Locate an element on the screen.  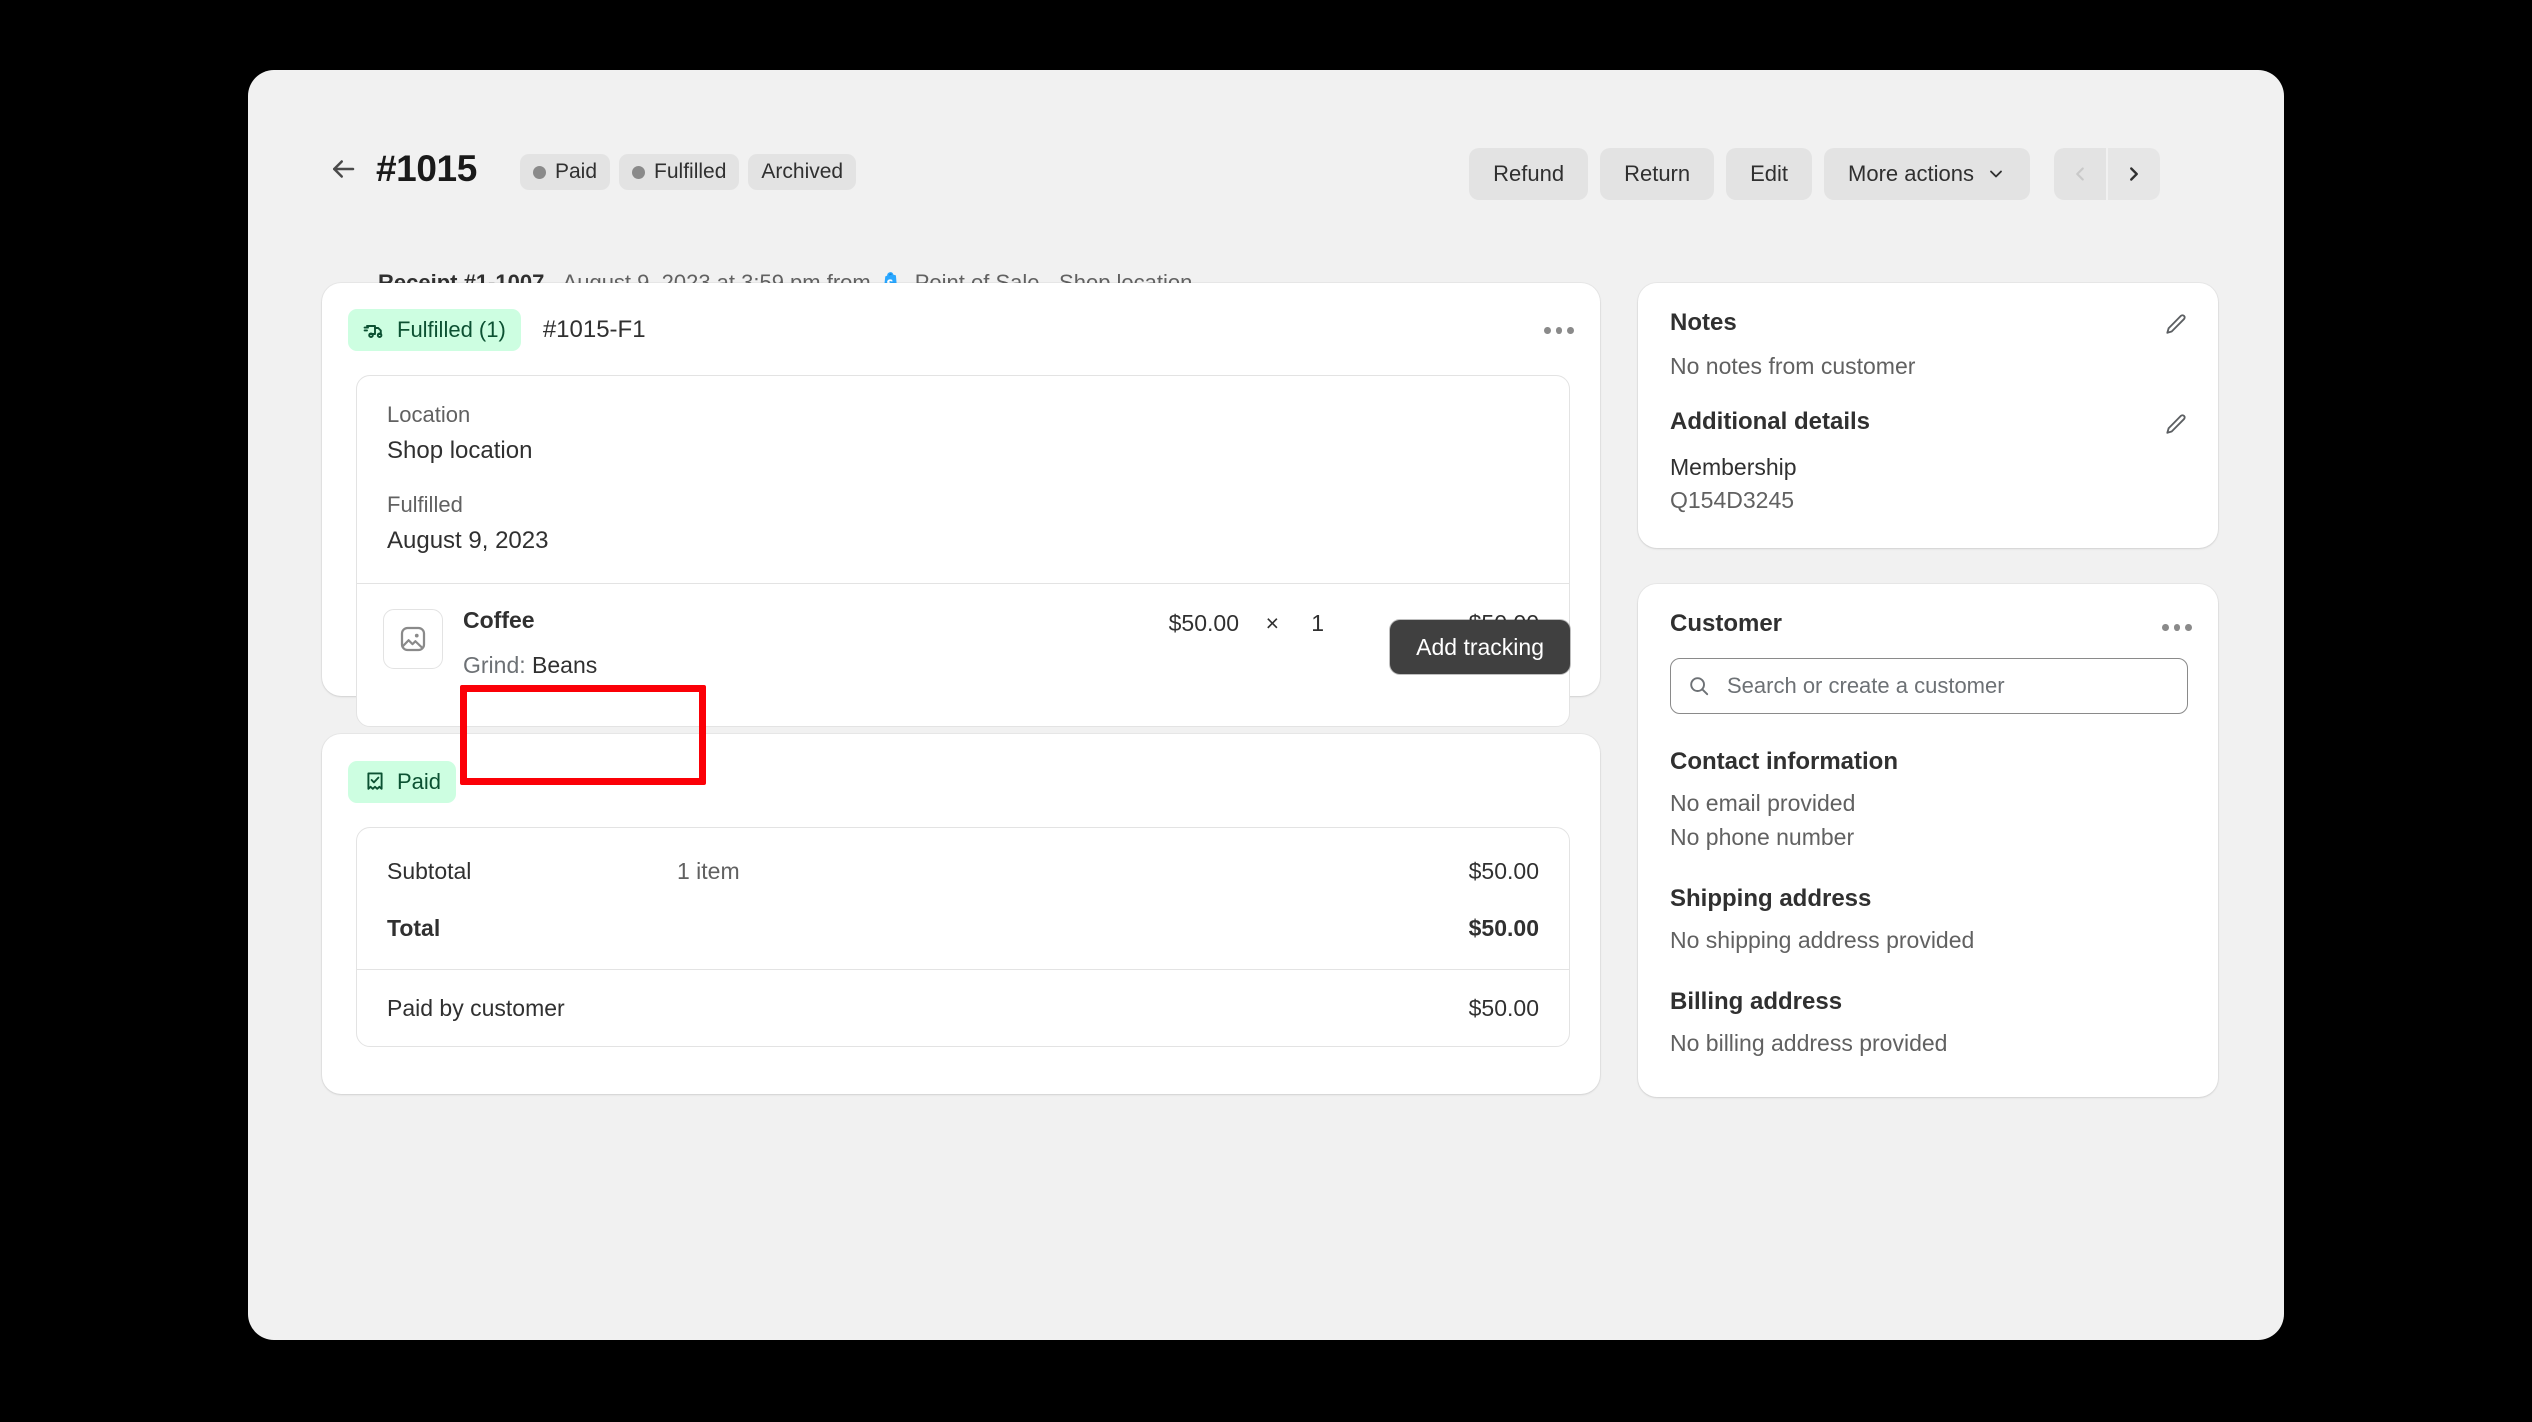
edit-button: Edit is located at coordinates (1769, 174).